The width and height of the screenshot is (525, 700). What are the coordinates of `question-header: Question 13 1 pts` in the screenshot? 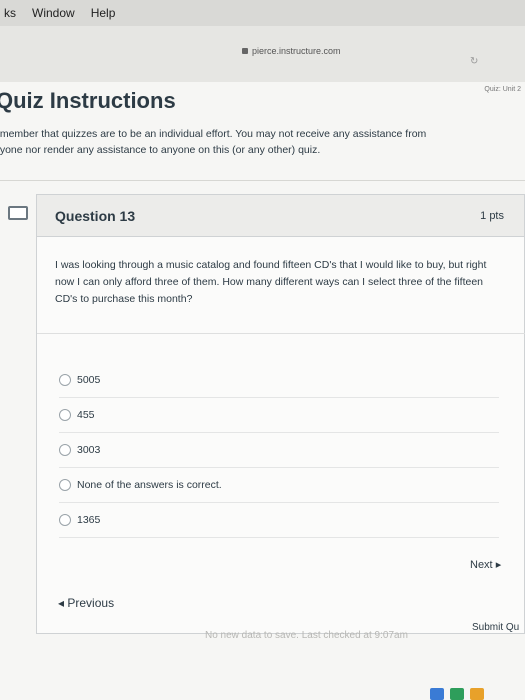 It's located at (280, 216).